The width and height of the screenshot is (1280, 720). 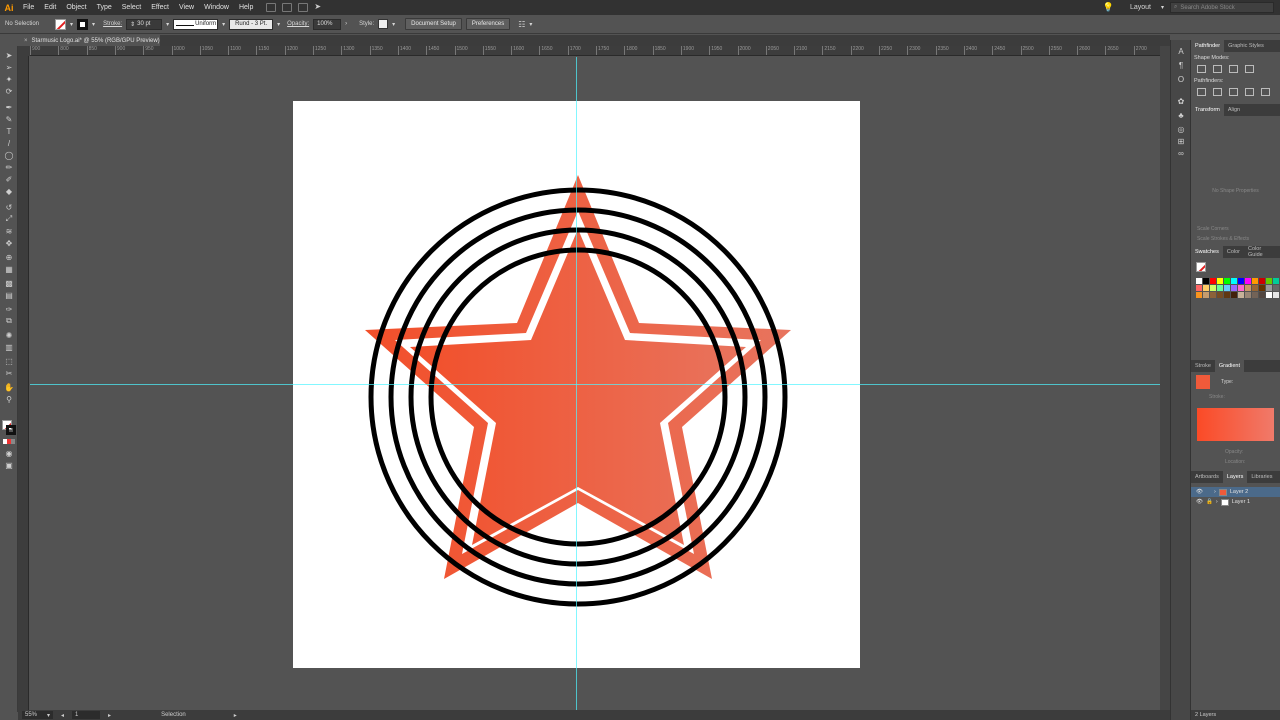 I want to click on lock-icon: 🔒, so click(x=1209, y=502).